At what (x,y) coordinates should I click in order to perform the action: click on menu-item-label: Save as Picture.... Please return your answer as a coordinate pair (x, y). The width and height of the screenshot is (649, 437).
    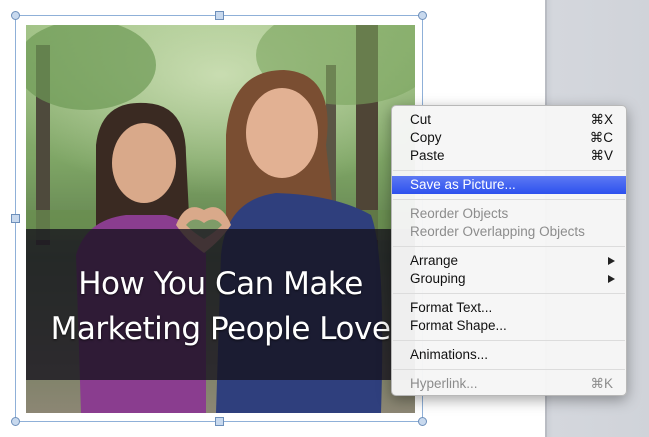
    Looking at the image, I should click on (463, 184).